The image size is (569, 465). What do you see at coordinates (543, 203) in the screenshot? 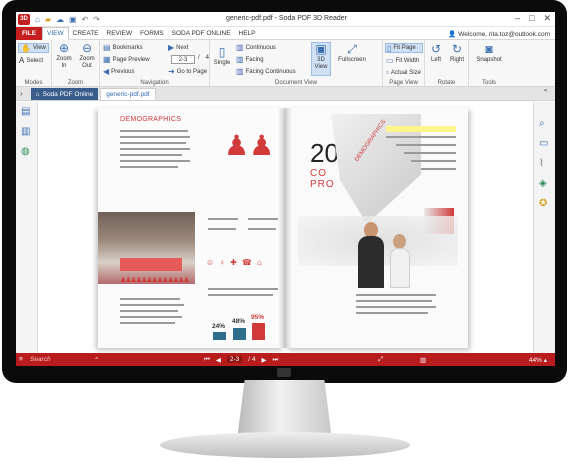
I see `certificate-icon: ✪` at bounding box center [543, 203].